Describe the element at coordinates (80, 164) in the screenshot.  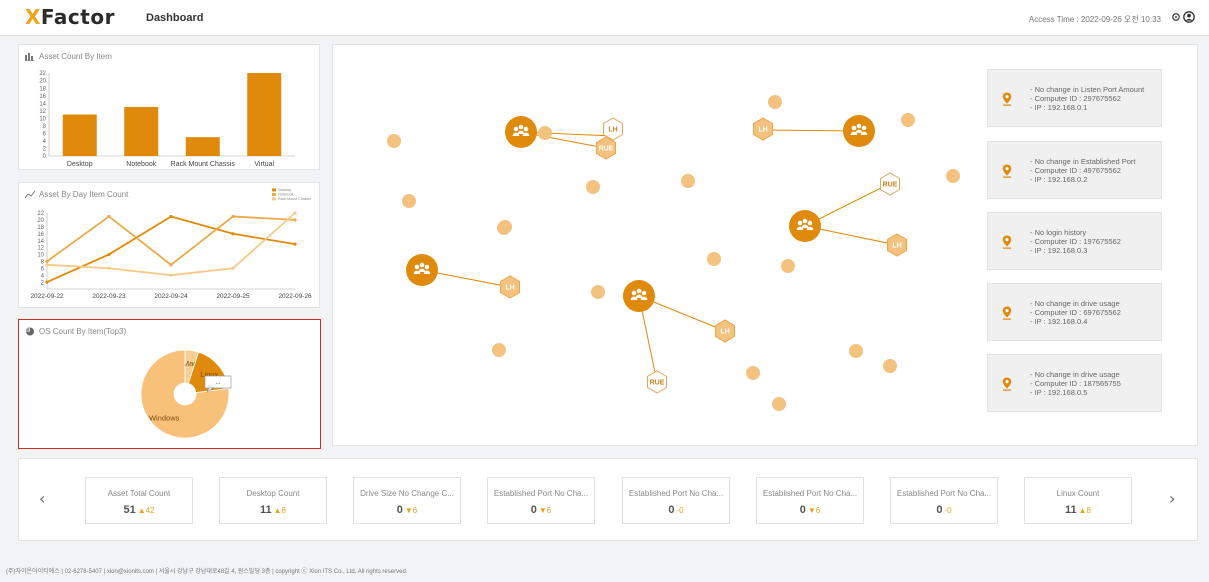
I see `x-tick-label: Desktop` at that location.